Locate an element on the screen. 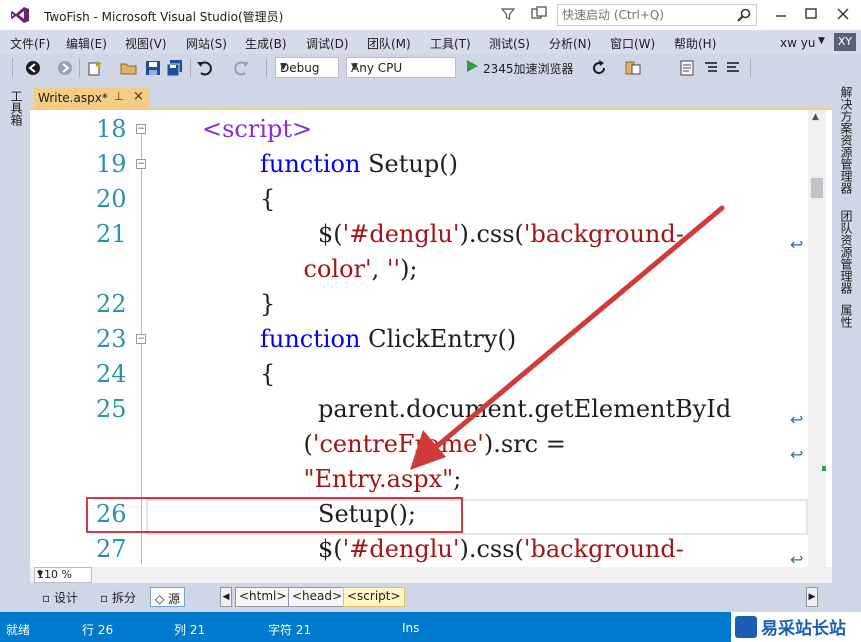 Image resolution: width=861 pixels, height=642 pixels. code-text: color', ''); is located at coordinates (360, 269).